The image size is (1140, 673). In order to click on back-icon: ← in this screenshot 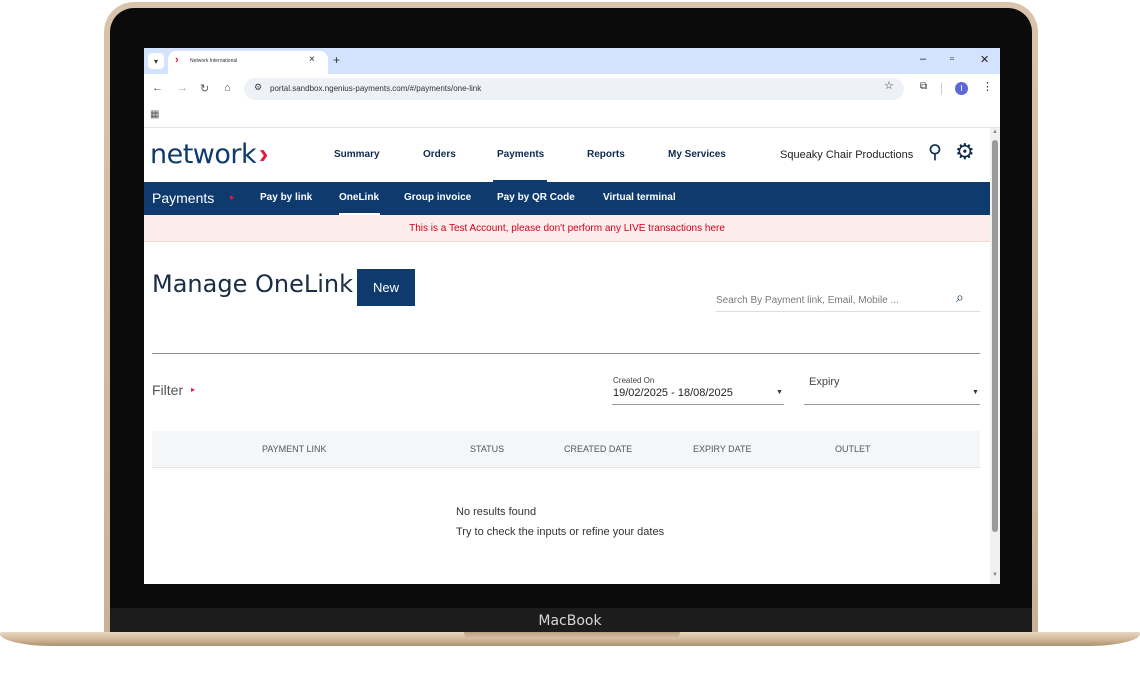, I will do `click(157, 88)`.